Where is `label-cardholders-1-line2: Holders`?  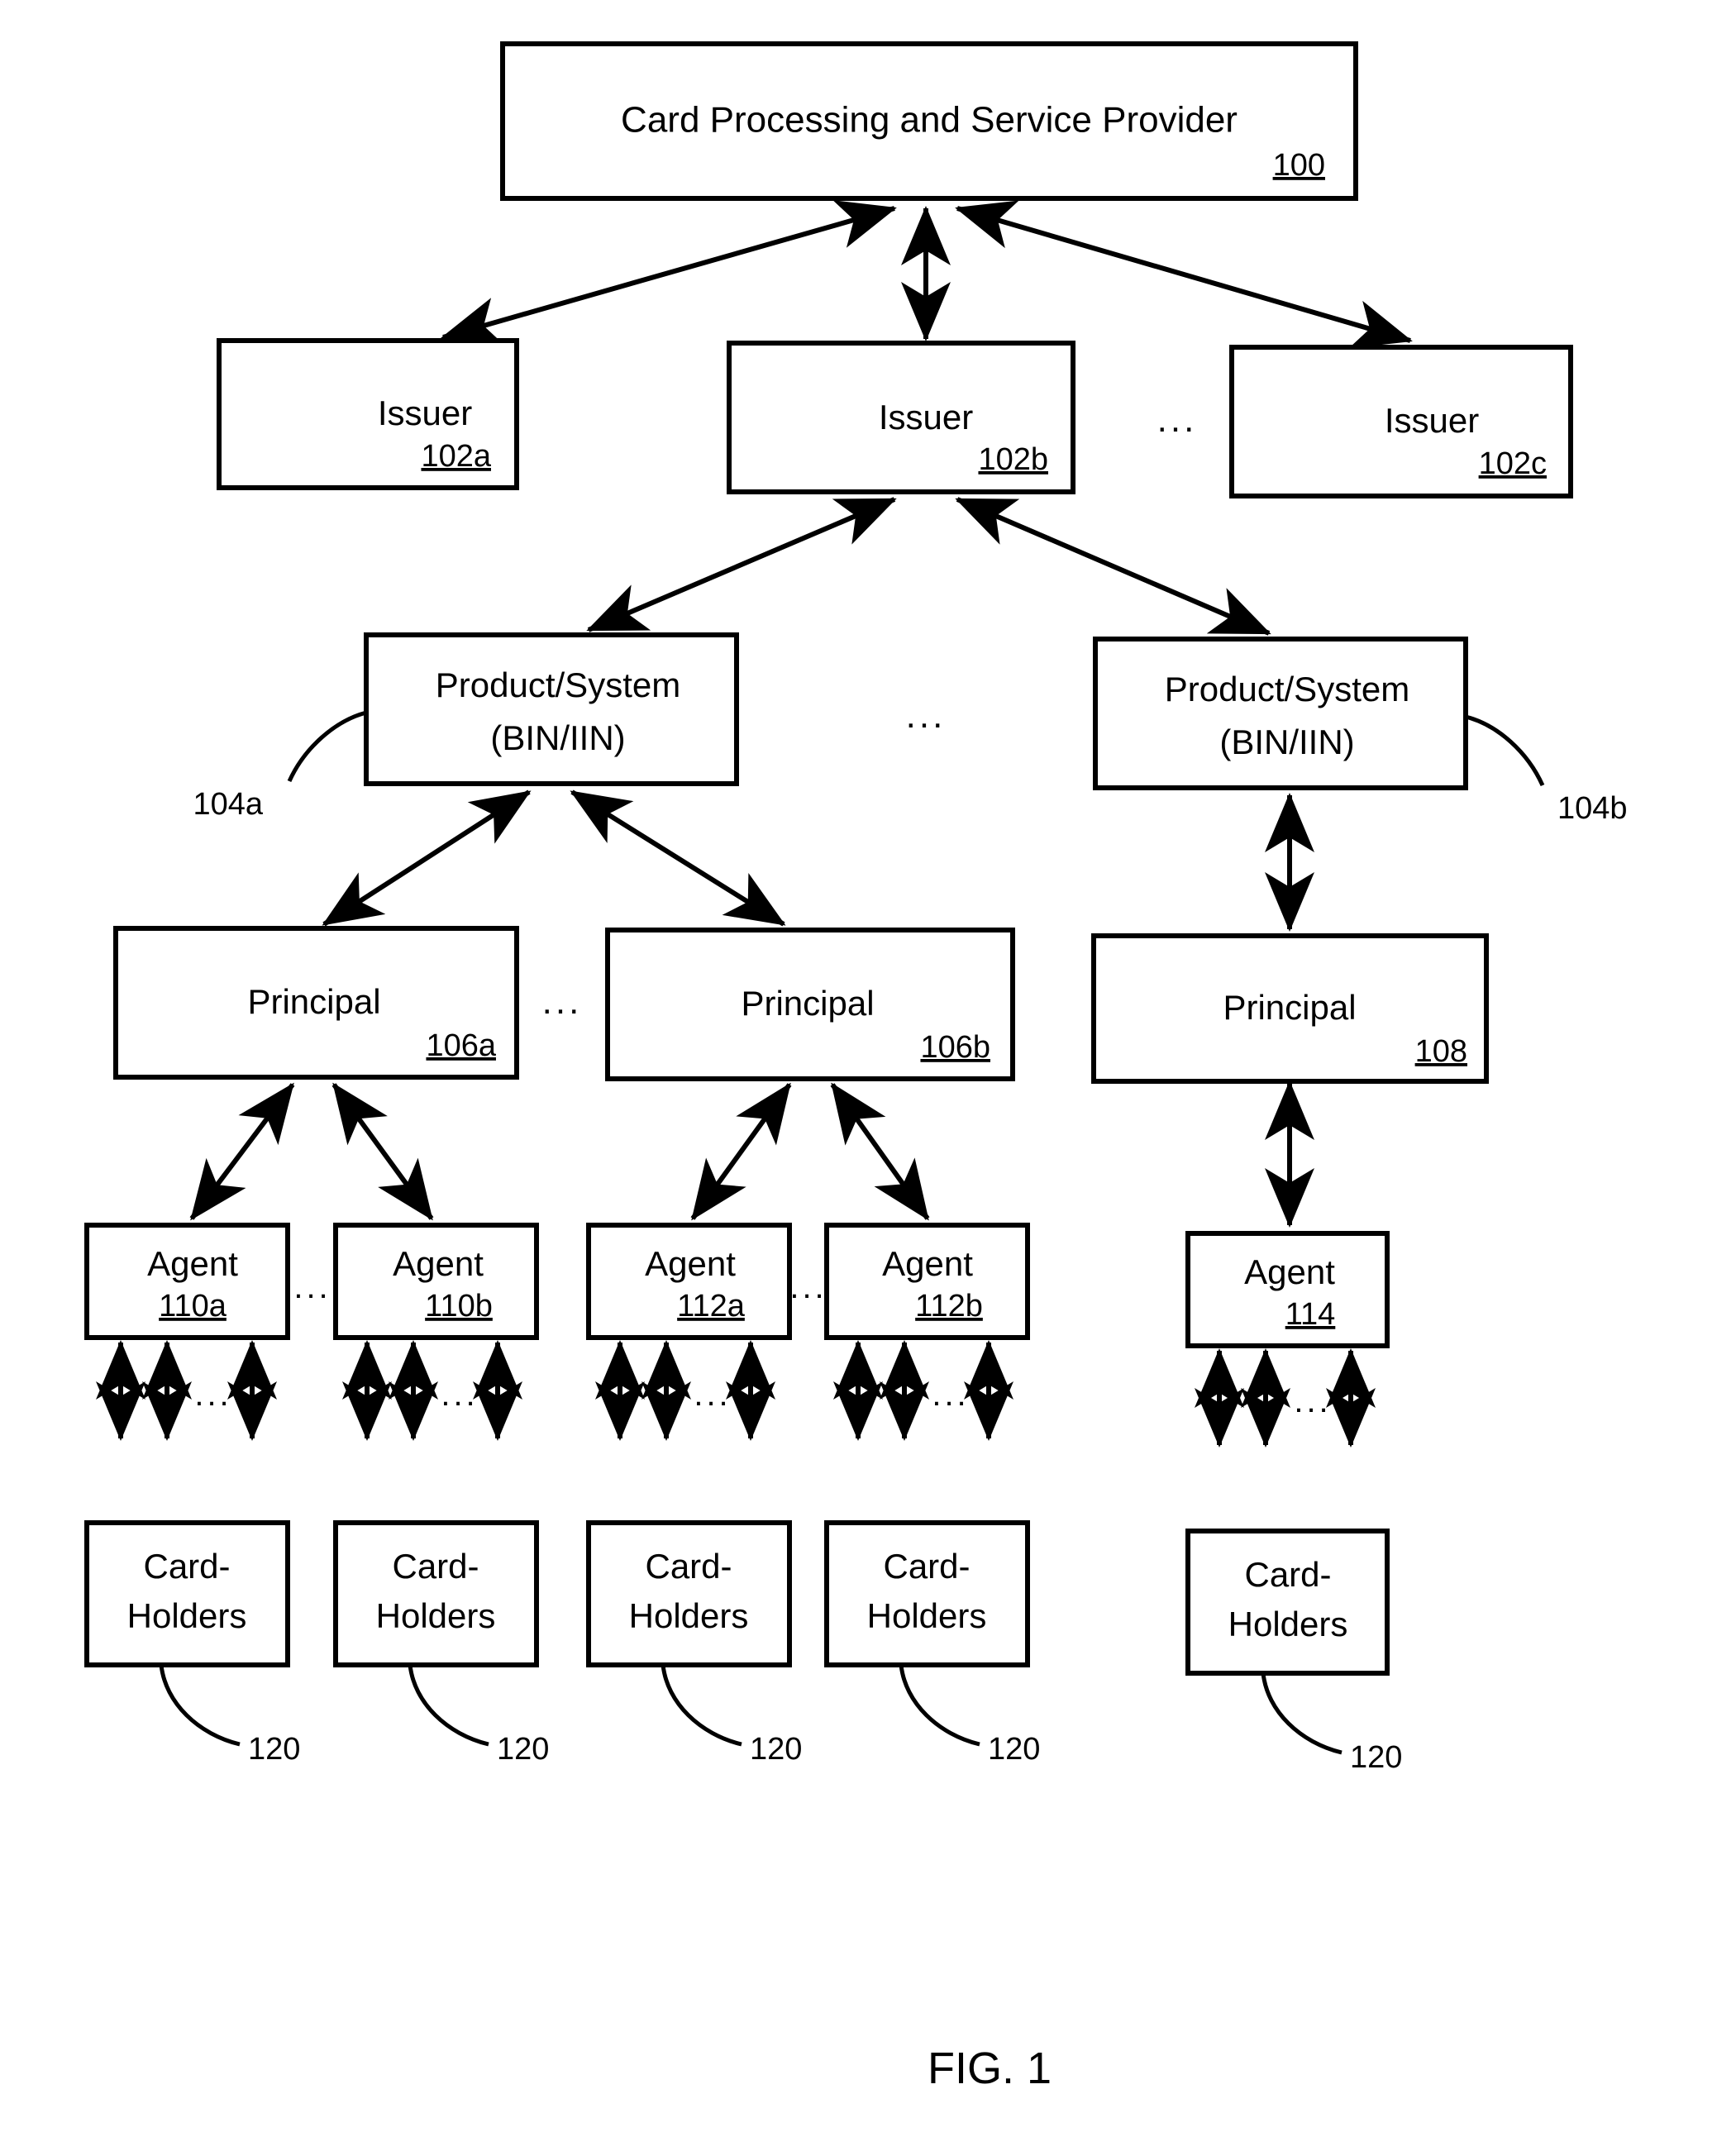
label-cardholders-1-line2: Holders is located at coordinates (187, 1615).